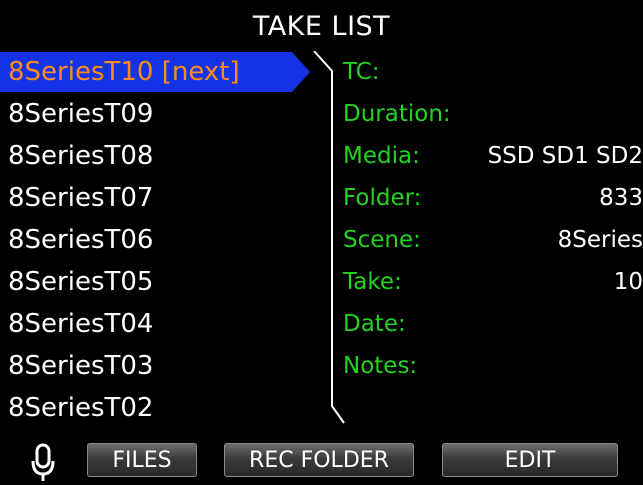 The height and width of the screenshot is (485, 643). I want to click on notes-label: Notes:, so click(380, 366).